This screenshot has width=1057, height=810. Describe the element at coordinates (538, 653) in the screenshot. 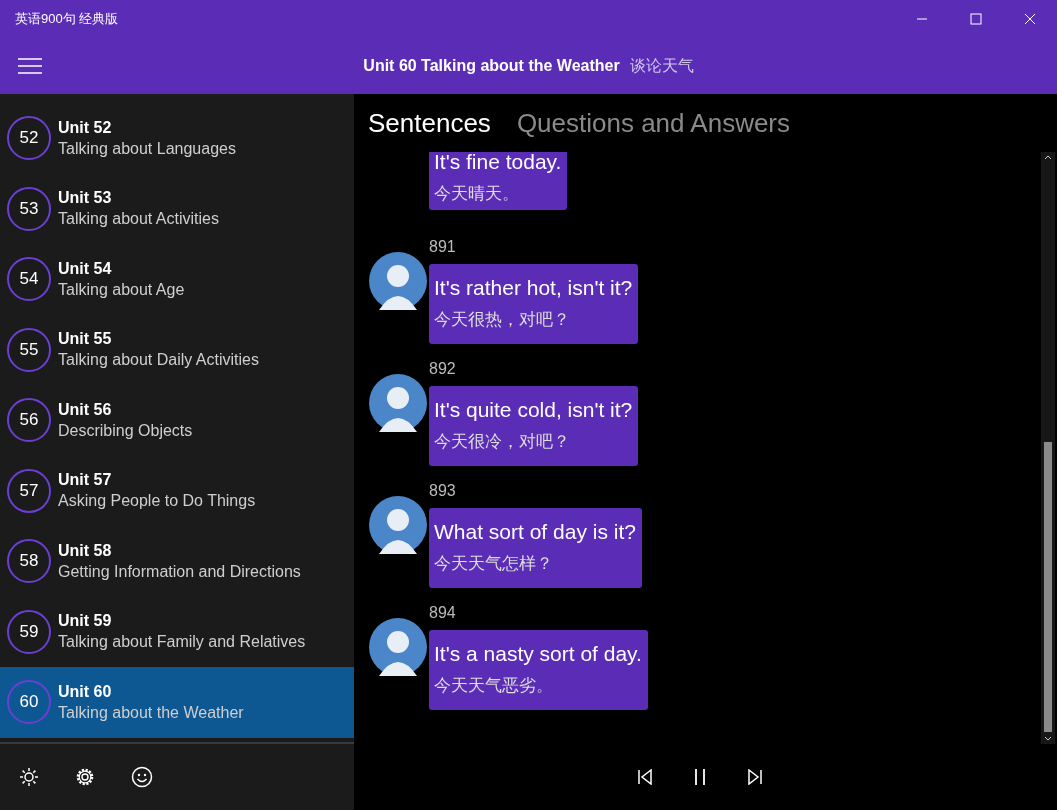

I see `english-sentence: It's a nasty sort of day.` at that location.